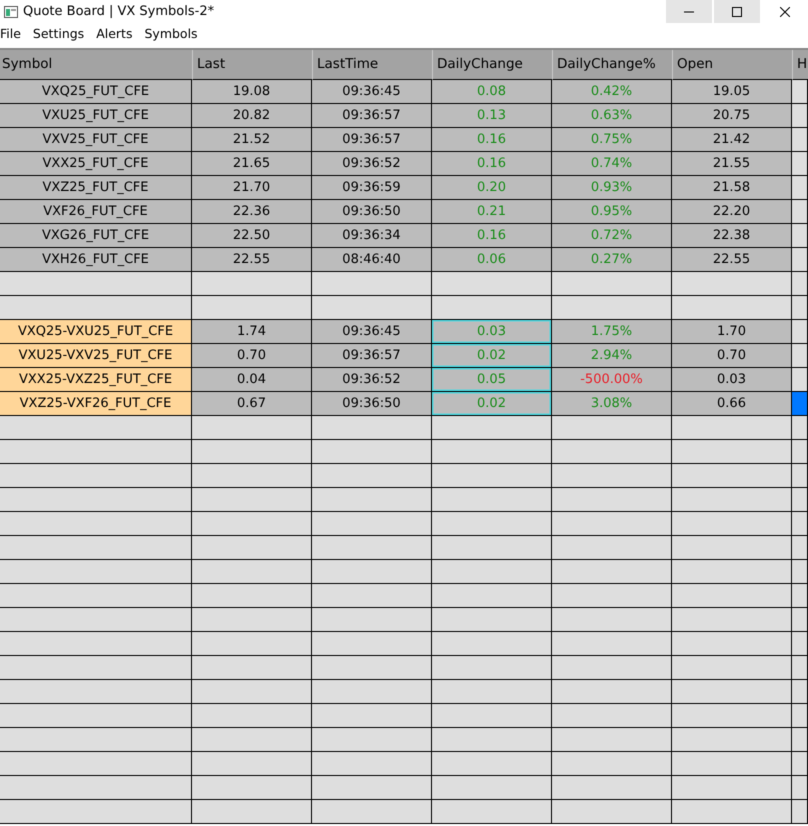 This screenshot has height=826, width=808. I want to click on table-cell: VXX25_FUT_CFE, so click(96, 164).